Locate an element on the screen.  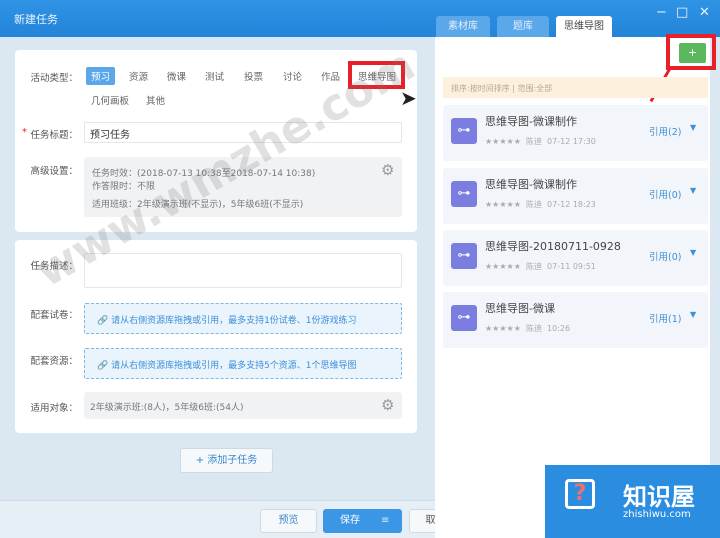
type-discussion: 讨论 is located at coordinates (292, 76).